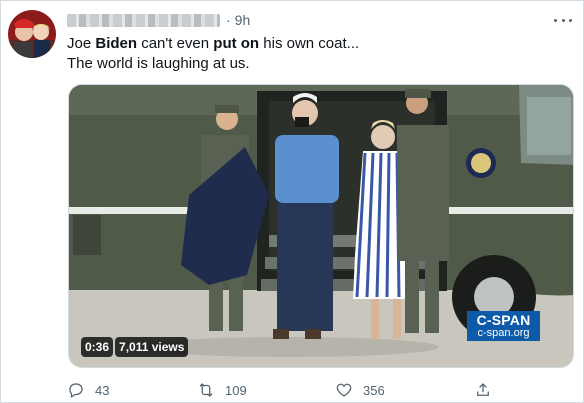 This screenshot has height=403, width=584. I want to click on text-fragment: can't even, so click(175, 43).